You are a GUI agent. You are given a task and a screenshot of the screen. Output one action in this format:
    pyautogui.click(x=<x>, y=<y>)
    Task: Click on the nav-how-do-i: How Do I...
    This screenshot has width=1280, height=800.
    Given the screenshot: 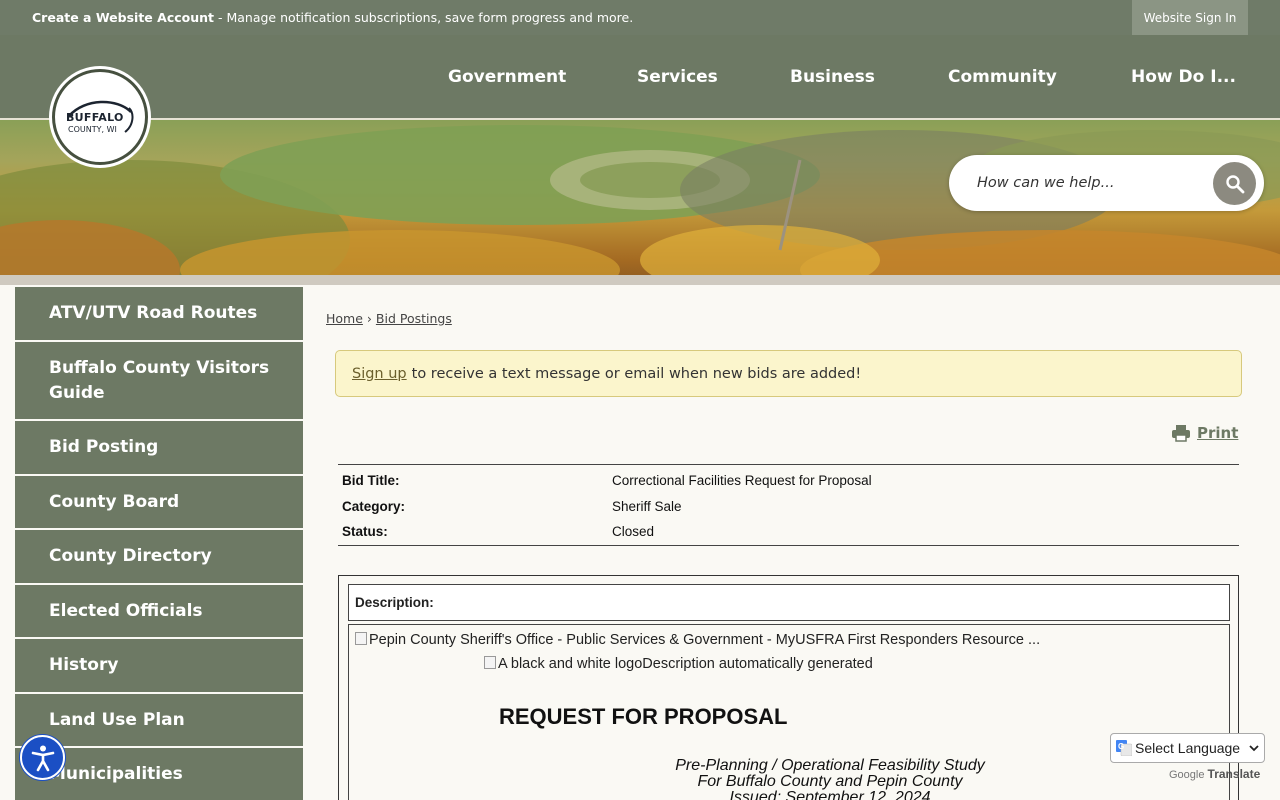 What is the action you would take?
    pyautogui.click(x=1183, y=76)
    